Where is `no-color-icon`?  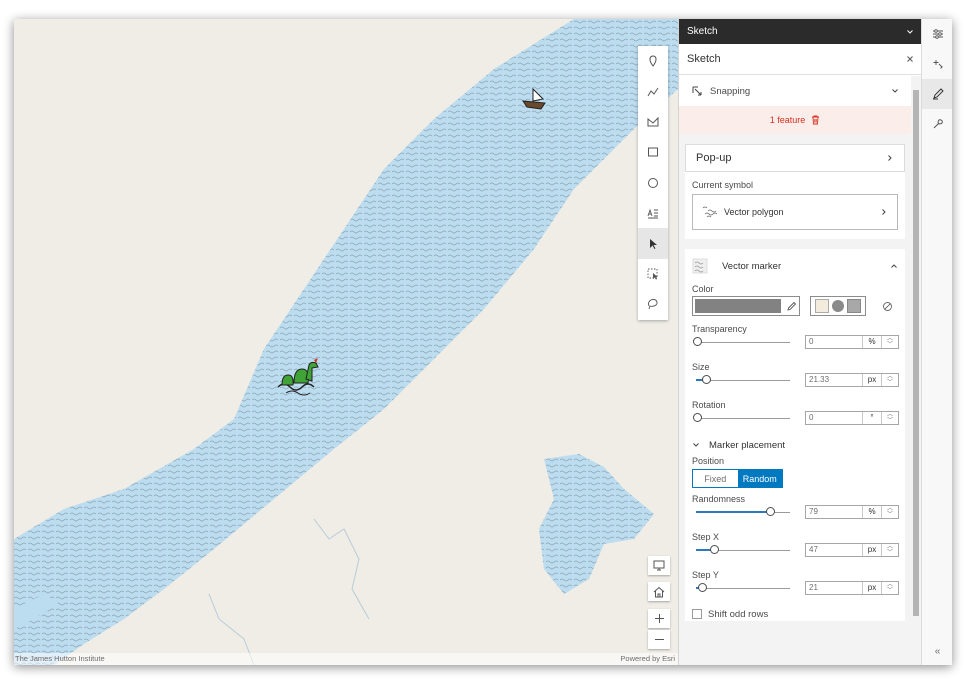
no-color-icon is located at coordinates (887, 306).